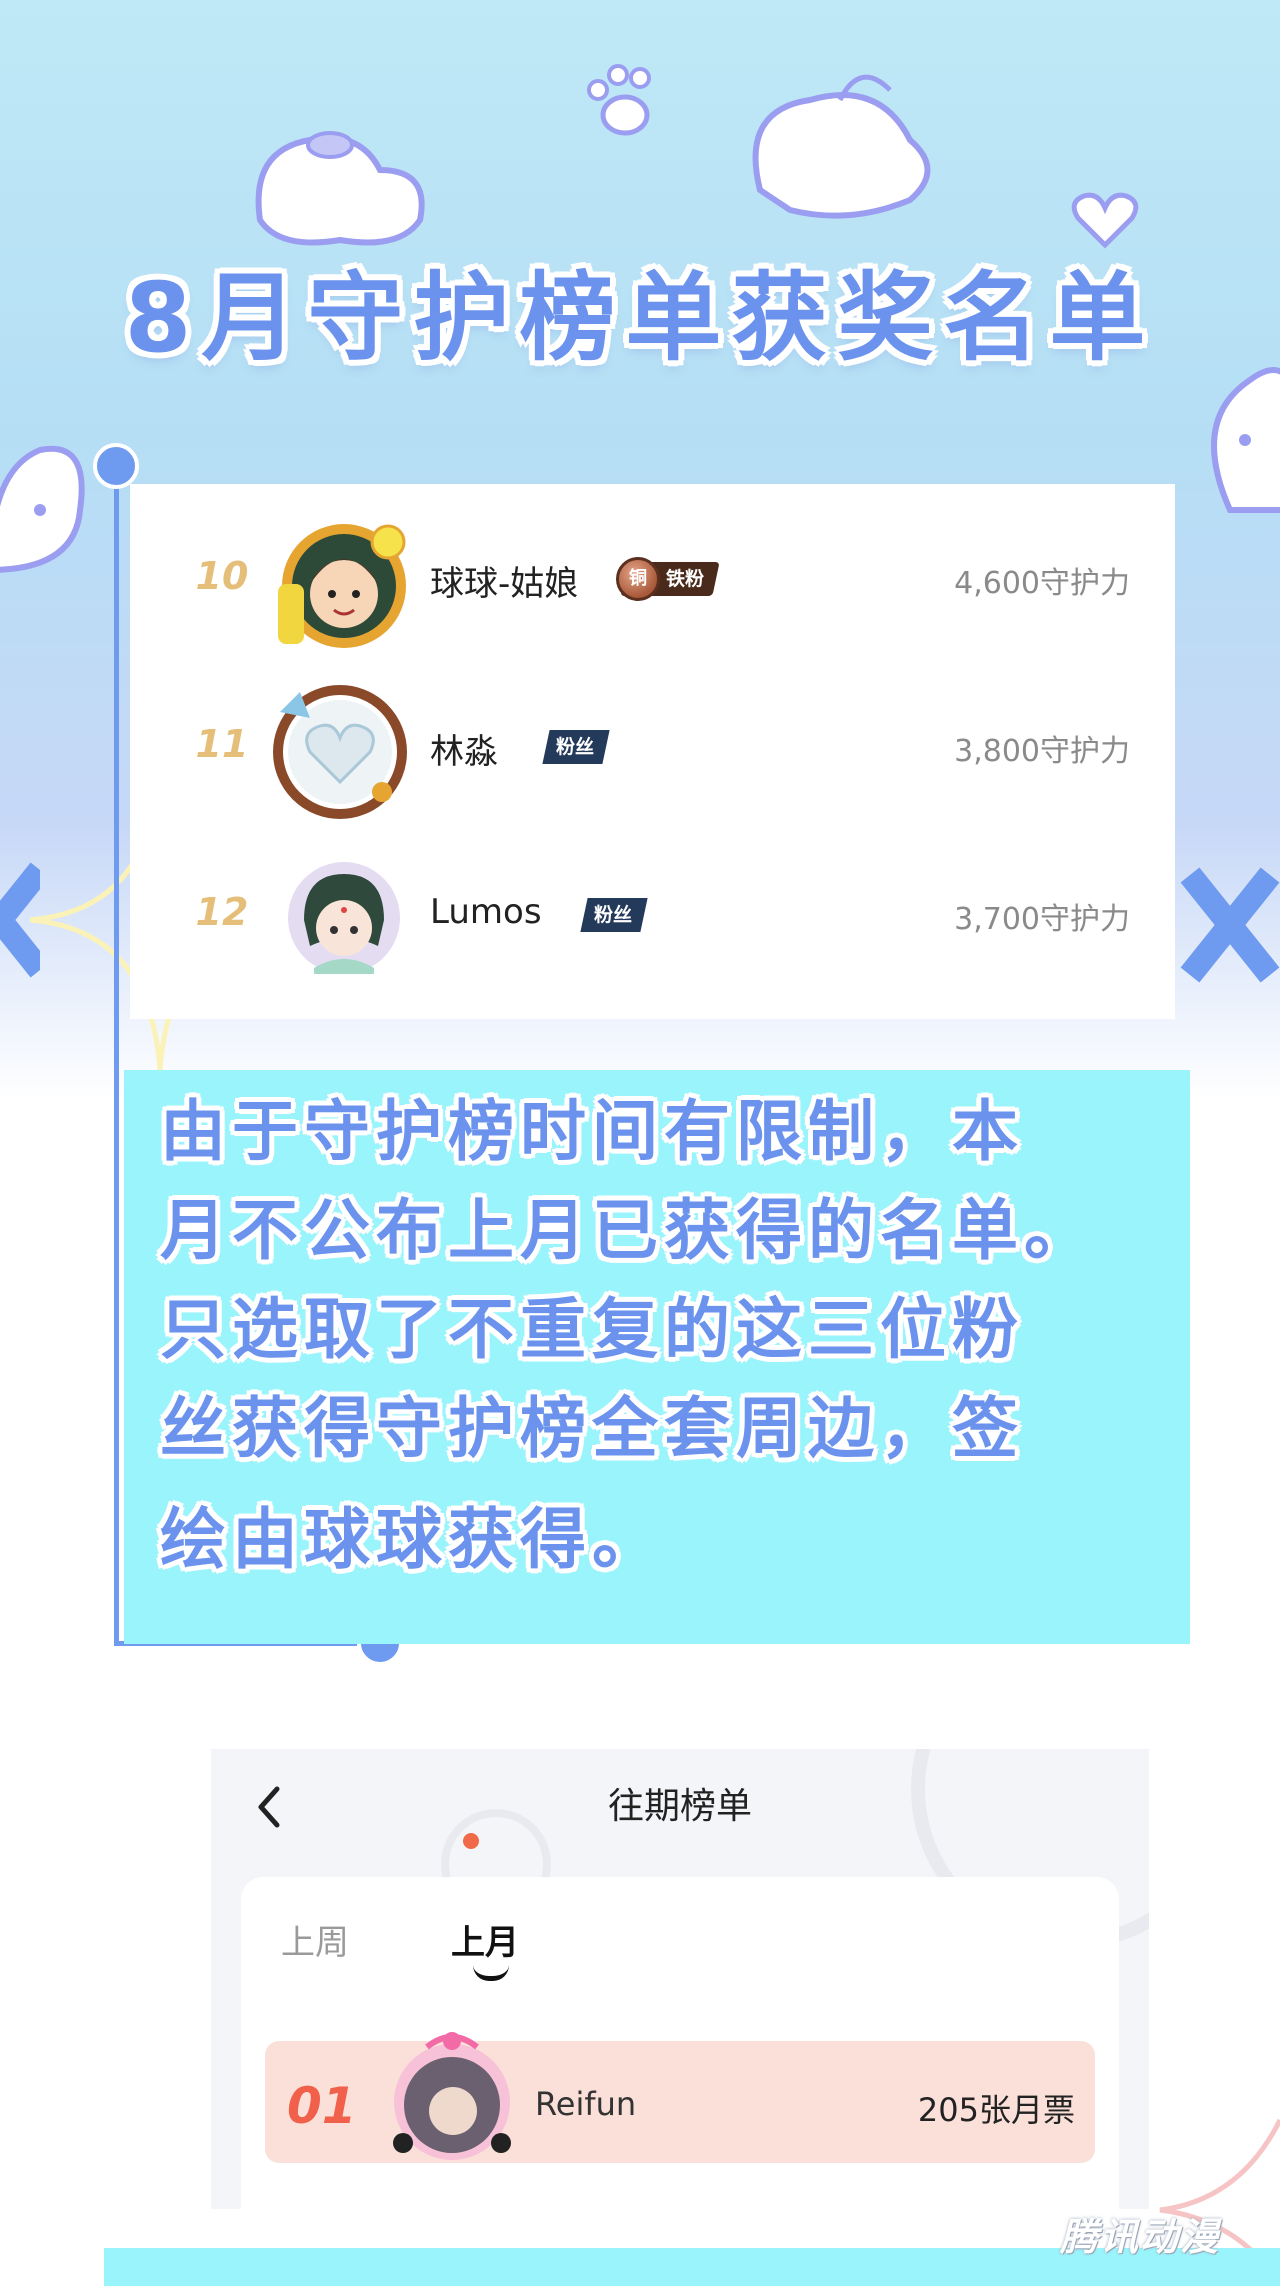 Image resolution: width=1280 pixels, height=2286 pixels. What do you see at coordinates (628, 1230) in the screenshot?
I see `notice-line: 月不公布上月已获得的名单。` at bounding box center [628, 1230].